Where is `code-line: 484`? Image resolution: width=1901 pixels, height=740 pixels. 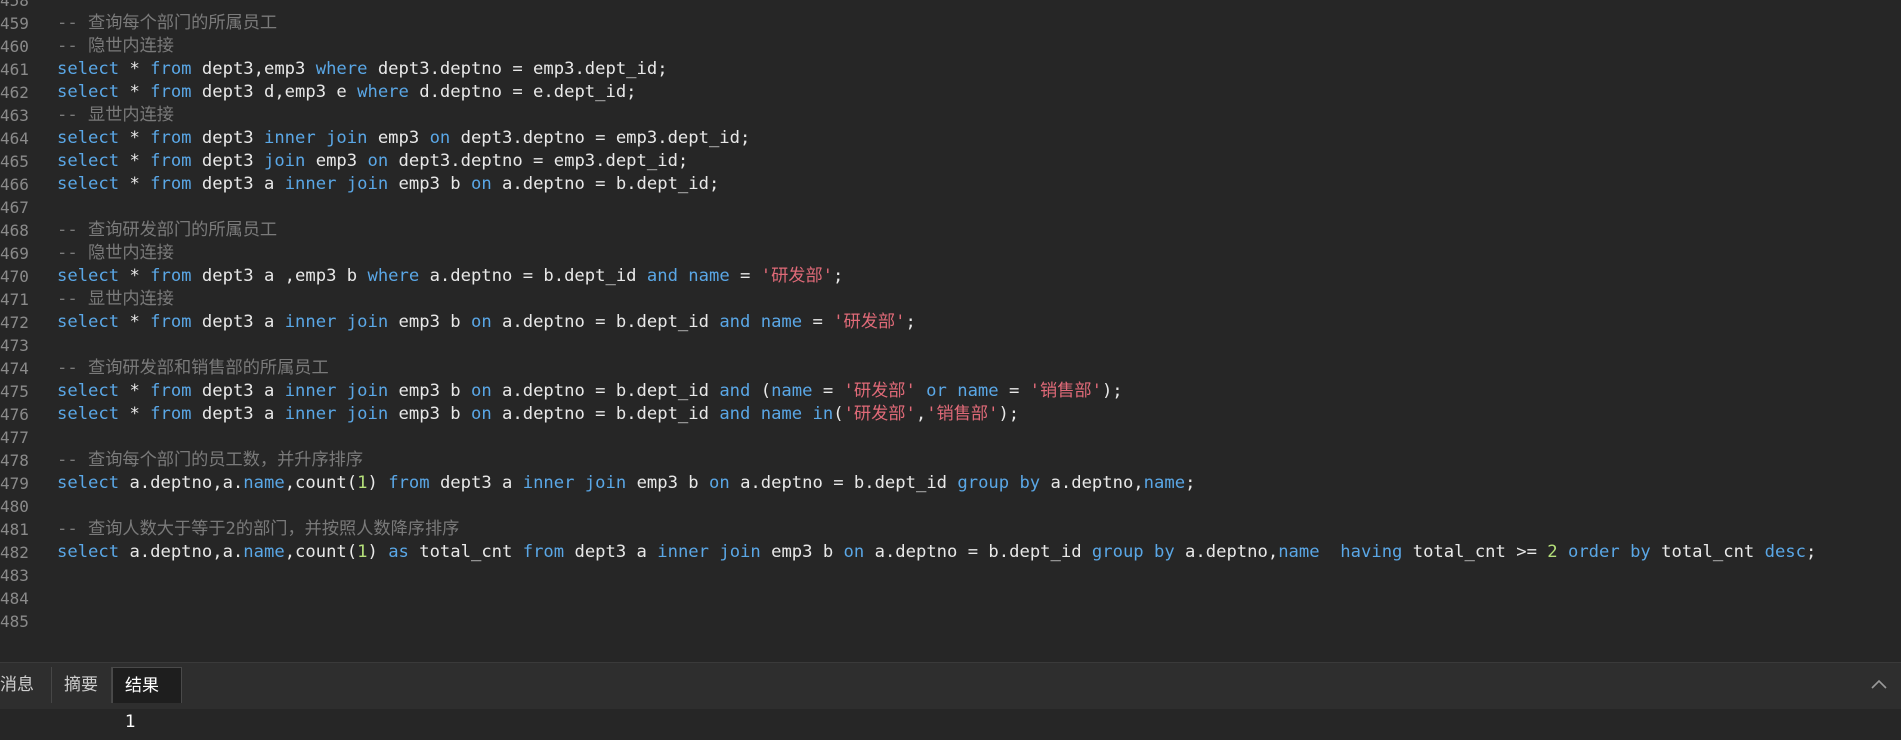
code-line: 484 is located at coordinates (950, 598).